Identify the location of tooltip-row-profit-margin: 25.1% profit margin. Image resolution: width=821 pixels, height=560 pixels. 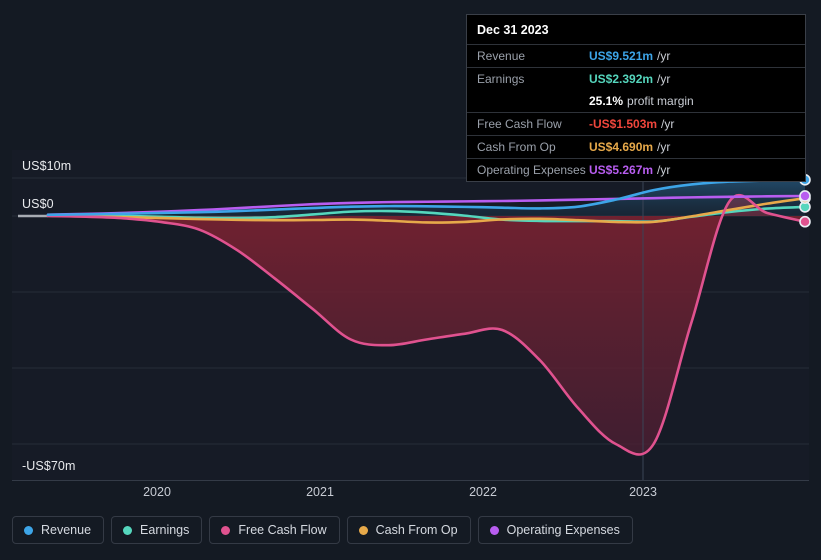
(636, 101).